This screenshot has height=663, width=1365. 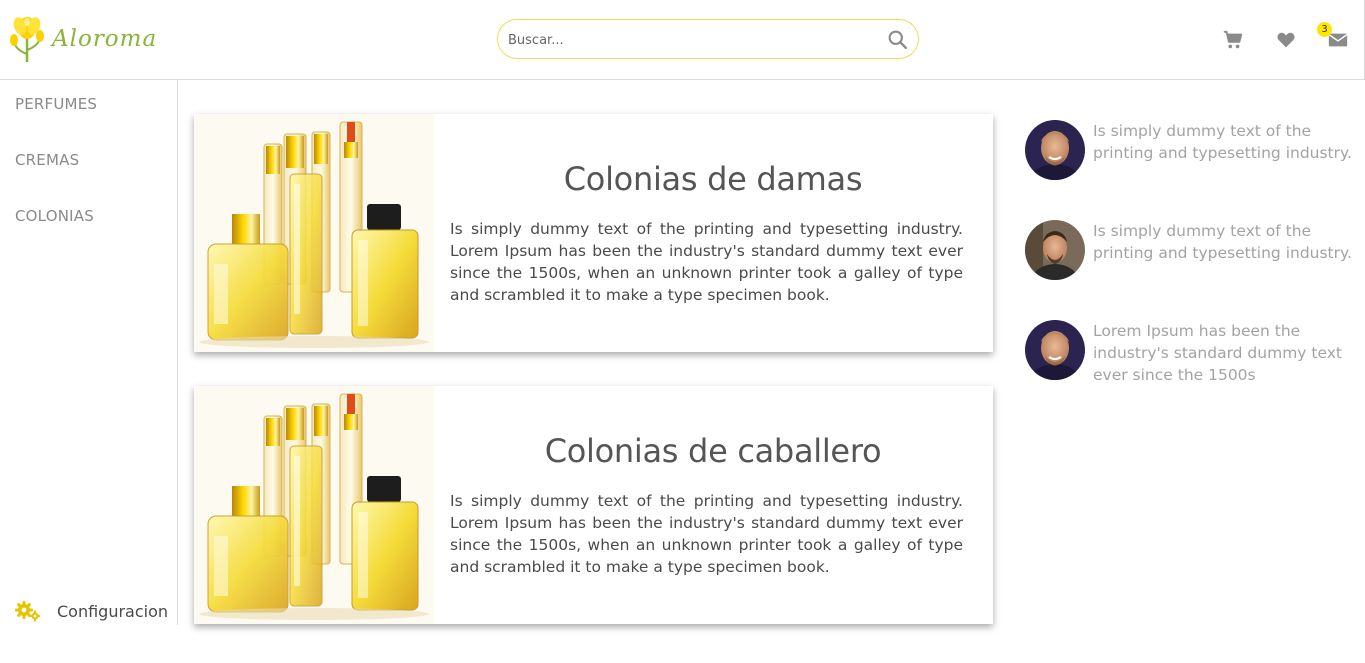 I want to click on cart-icon, so click(x=1233, y=40).